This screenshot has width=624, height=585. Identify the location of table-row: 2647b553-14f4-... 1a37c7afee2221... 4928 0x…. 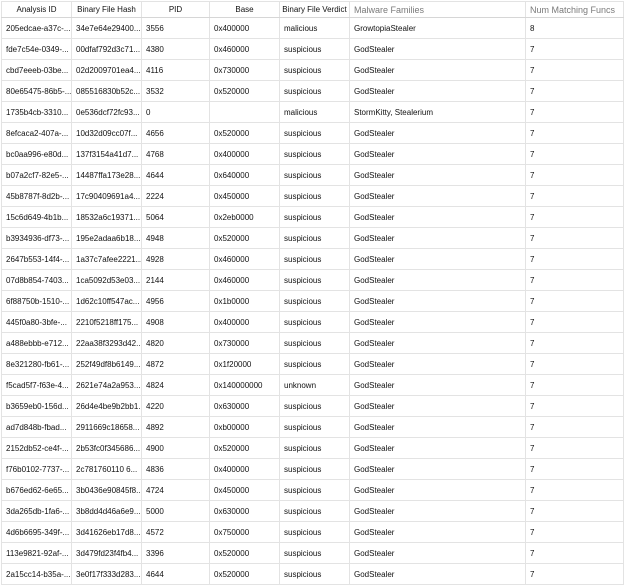
(312, 259).